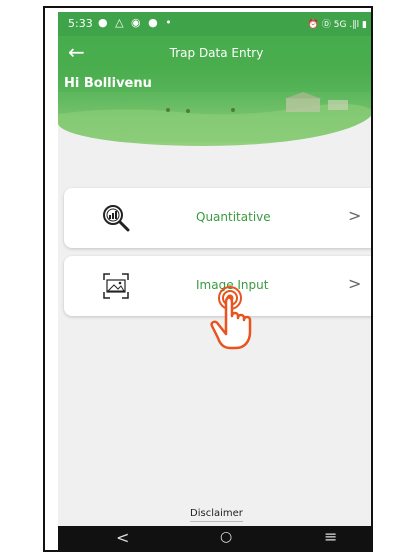 This screenshot has width=416, height=560. What do you see at coordinates (214, 538) in the screenshot?
I see `system-nav-bar: < ○ ≡` at bounding box center [214, 538].